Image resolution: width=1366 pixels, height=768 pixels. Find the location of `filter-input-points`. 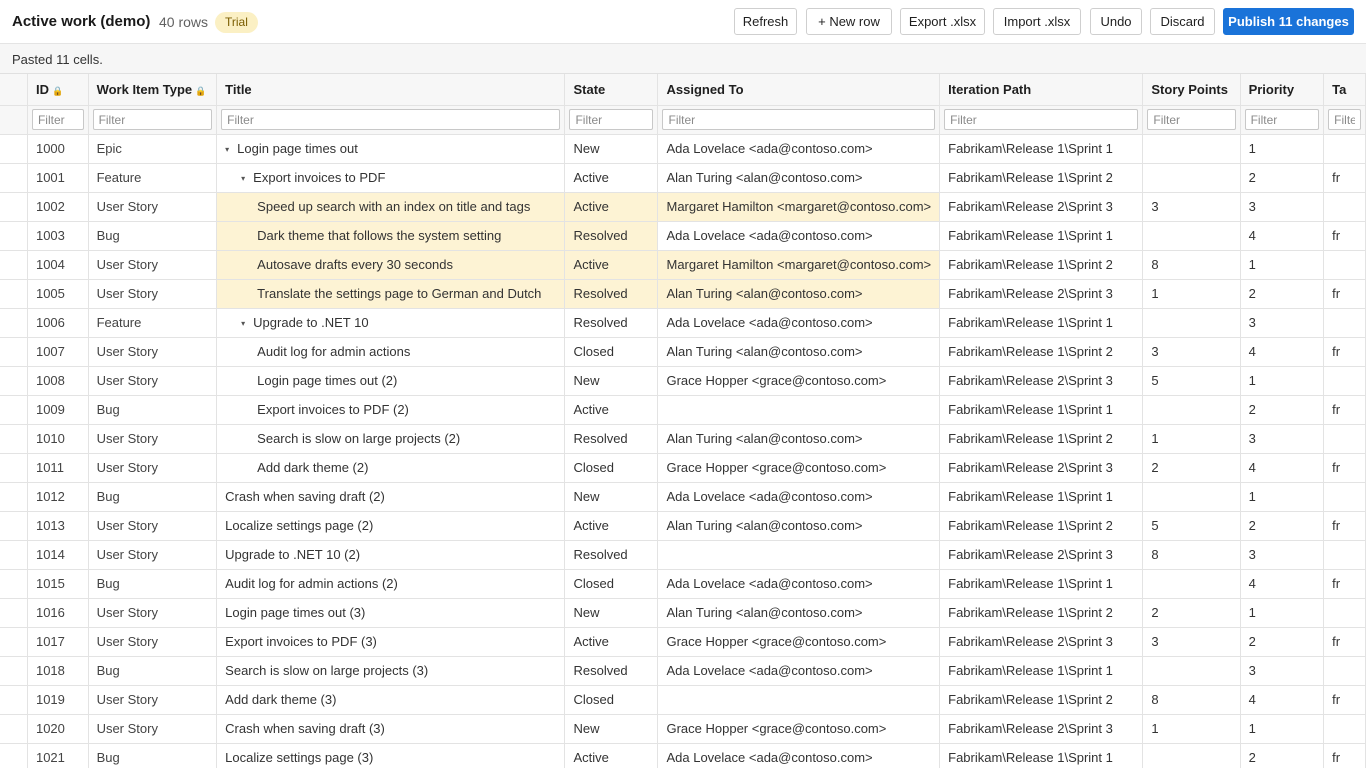

filter-input-points is located at coordinates (1191, 119).